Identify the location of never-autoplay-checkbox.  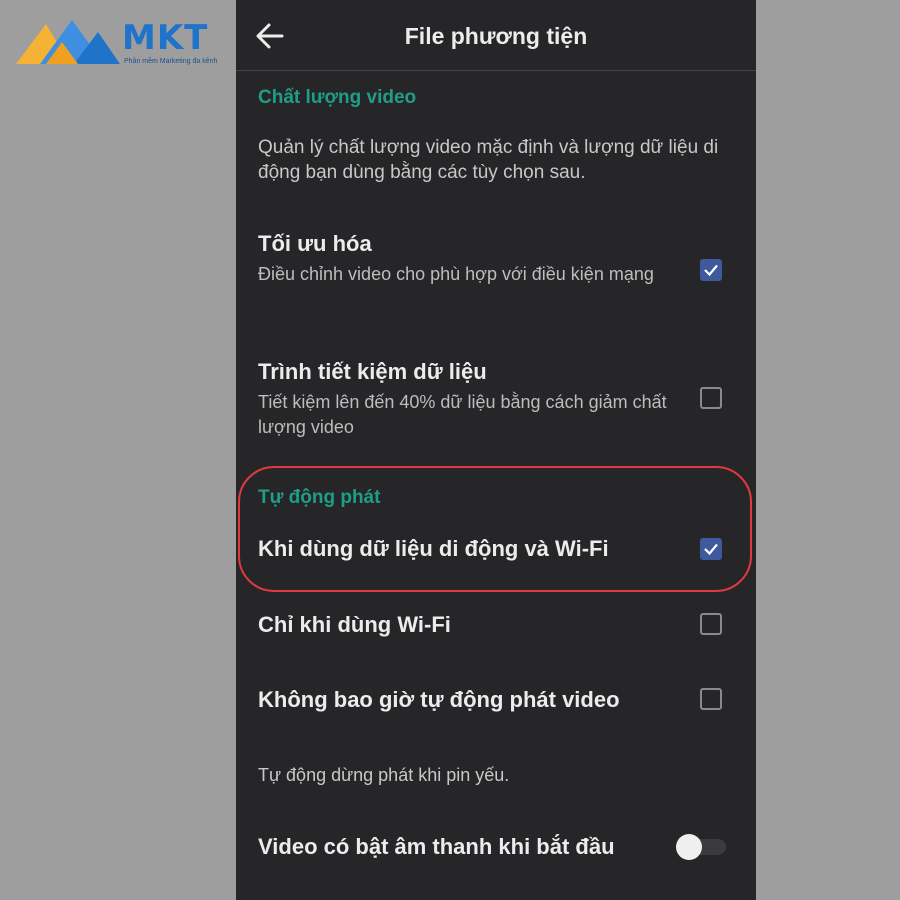
(711, 699).